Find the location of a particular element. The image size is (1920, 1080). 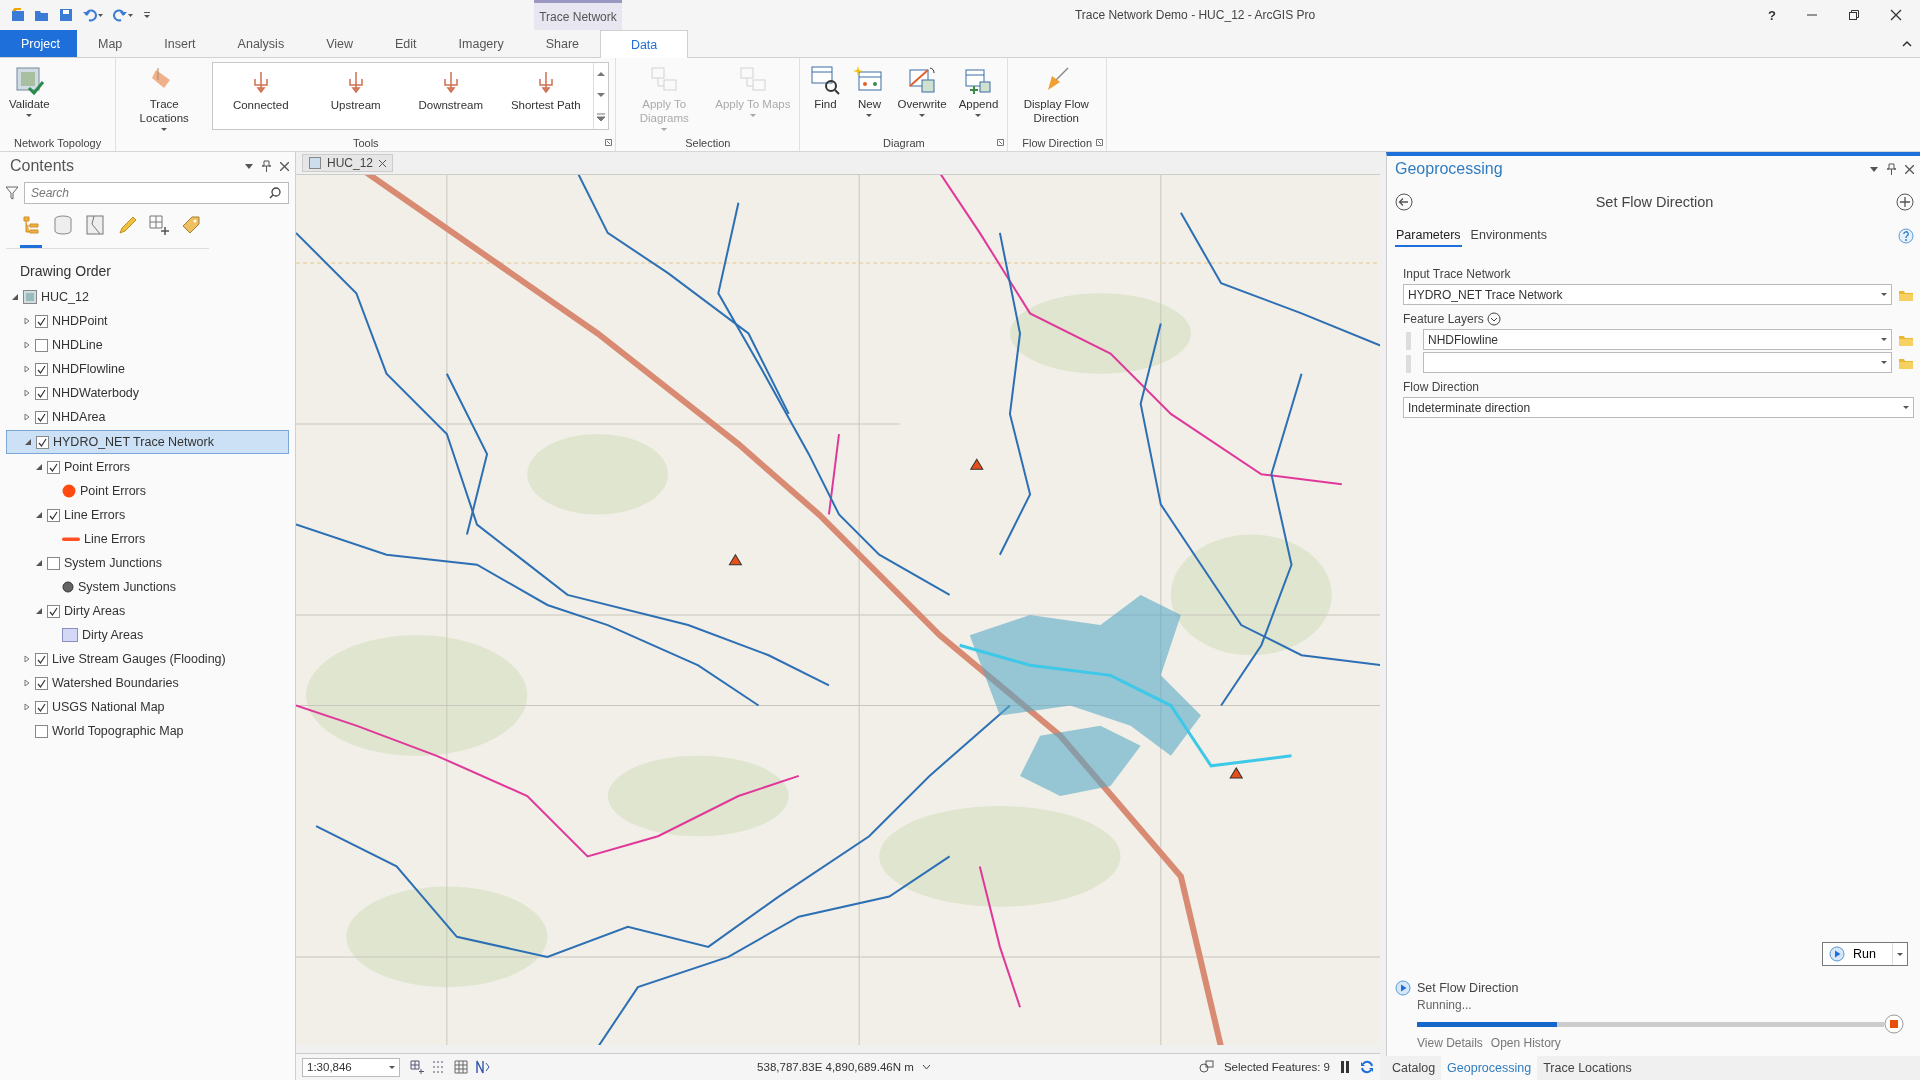

dropdown-field is located at coordinates (1657, 362).